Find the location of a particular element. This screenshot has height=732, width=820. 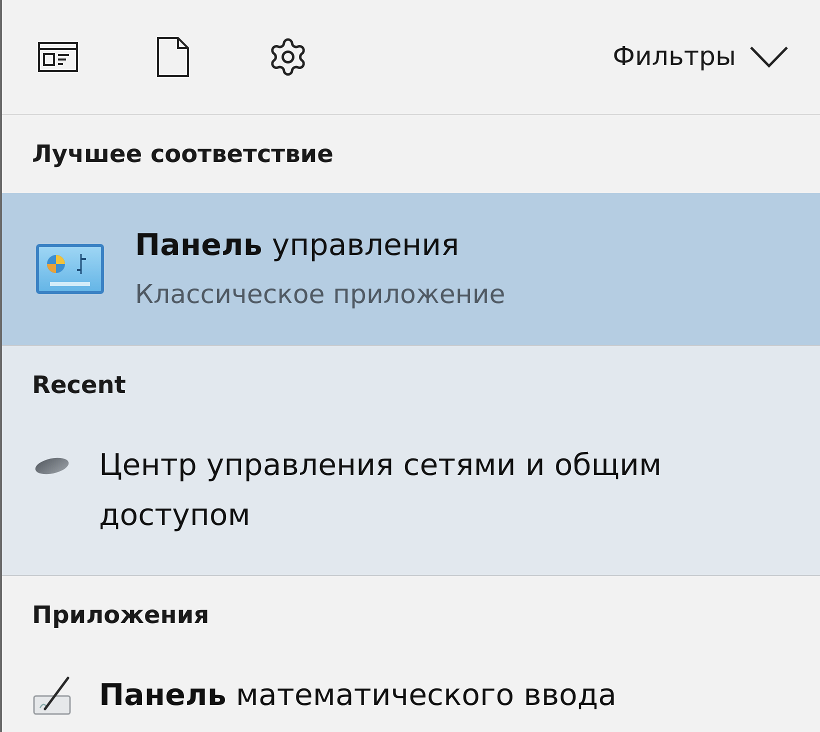

result-title: Центр управления сетями и общим доступом is located at coordinates (381, 491).